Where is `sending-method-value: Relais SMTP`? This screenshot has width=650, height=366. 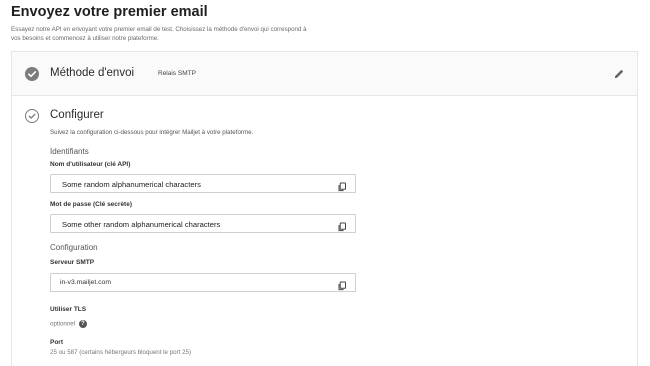 sending-method-value: Relais SMTP is located at coordinates (177, 73).